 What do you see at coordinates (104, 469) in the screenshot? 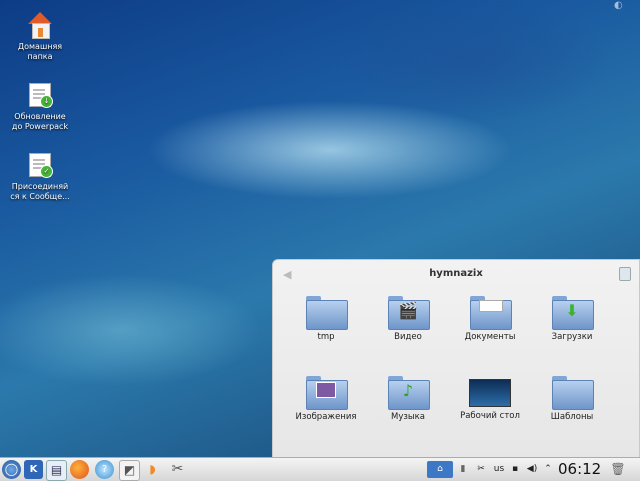
I see `help-icon: ?` at bounding box center [104, 469].